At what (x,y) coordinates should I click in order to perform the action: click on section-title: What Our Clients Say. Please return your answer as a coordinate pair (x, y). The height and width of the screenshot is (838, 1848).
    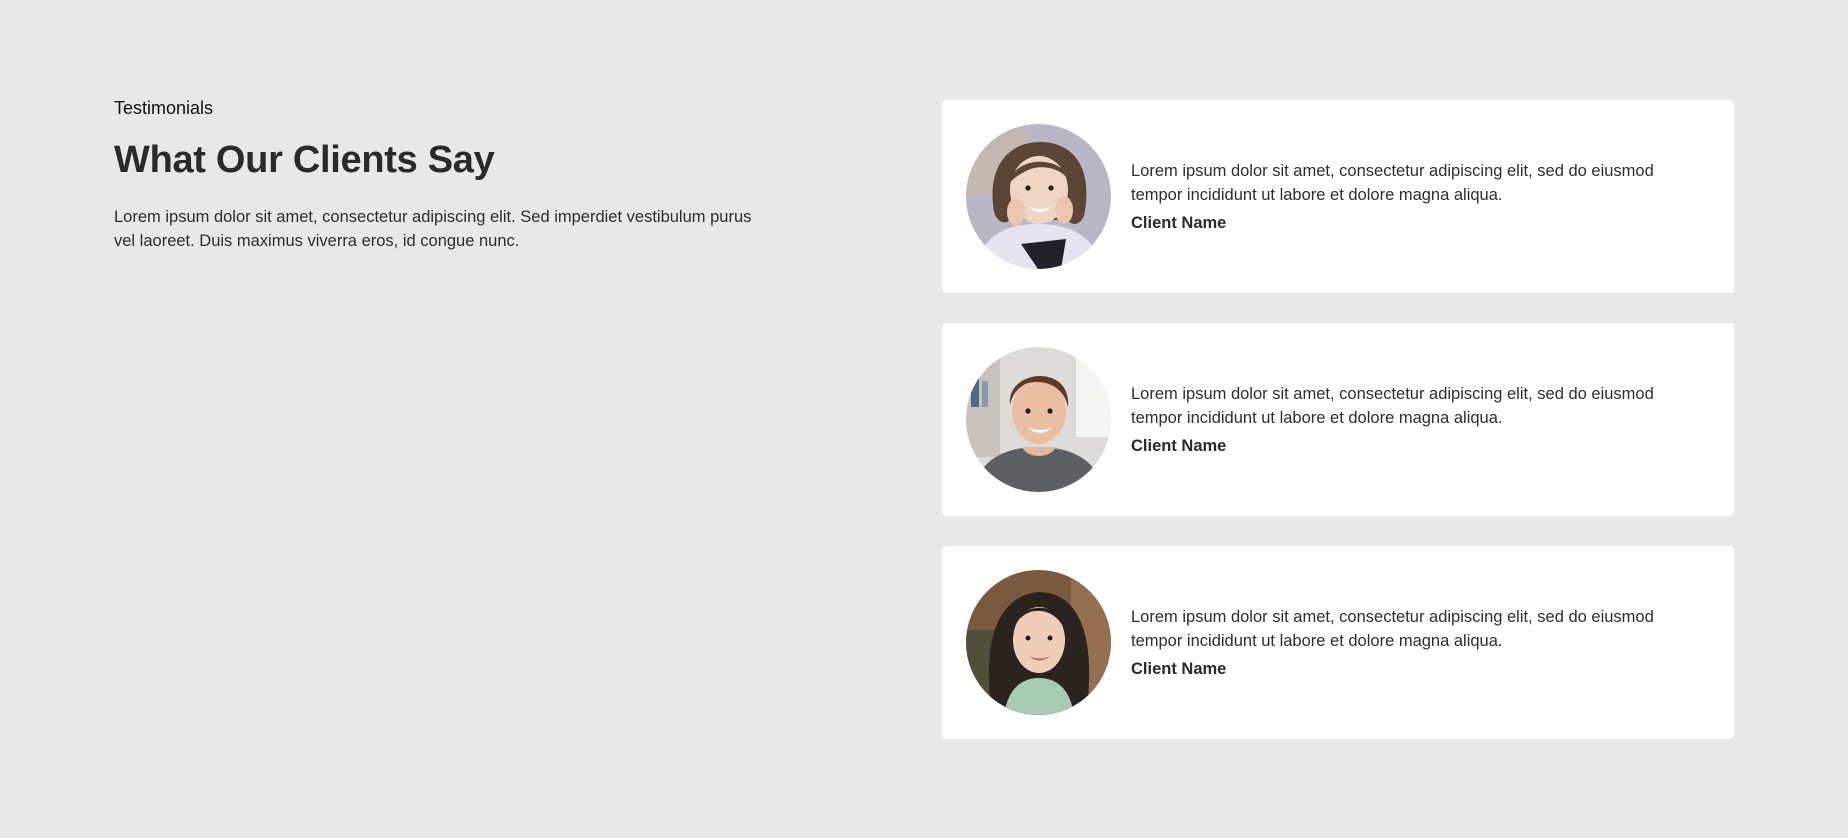
    Looking at the image, I should click on (304, 160).